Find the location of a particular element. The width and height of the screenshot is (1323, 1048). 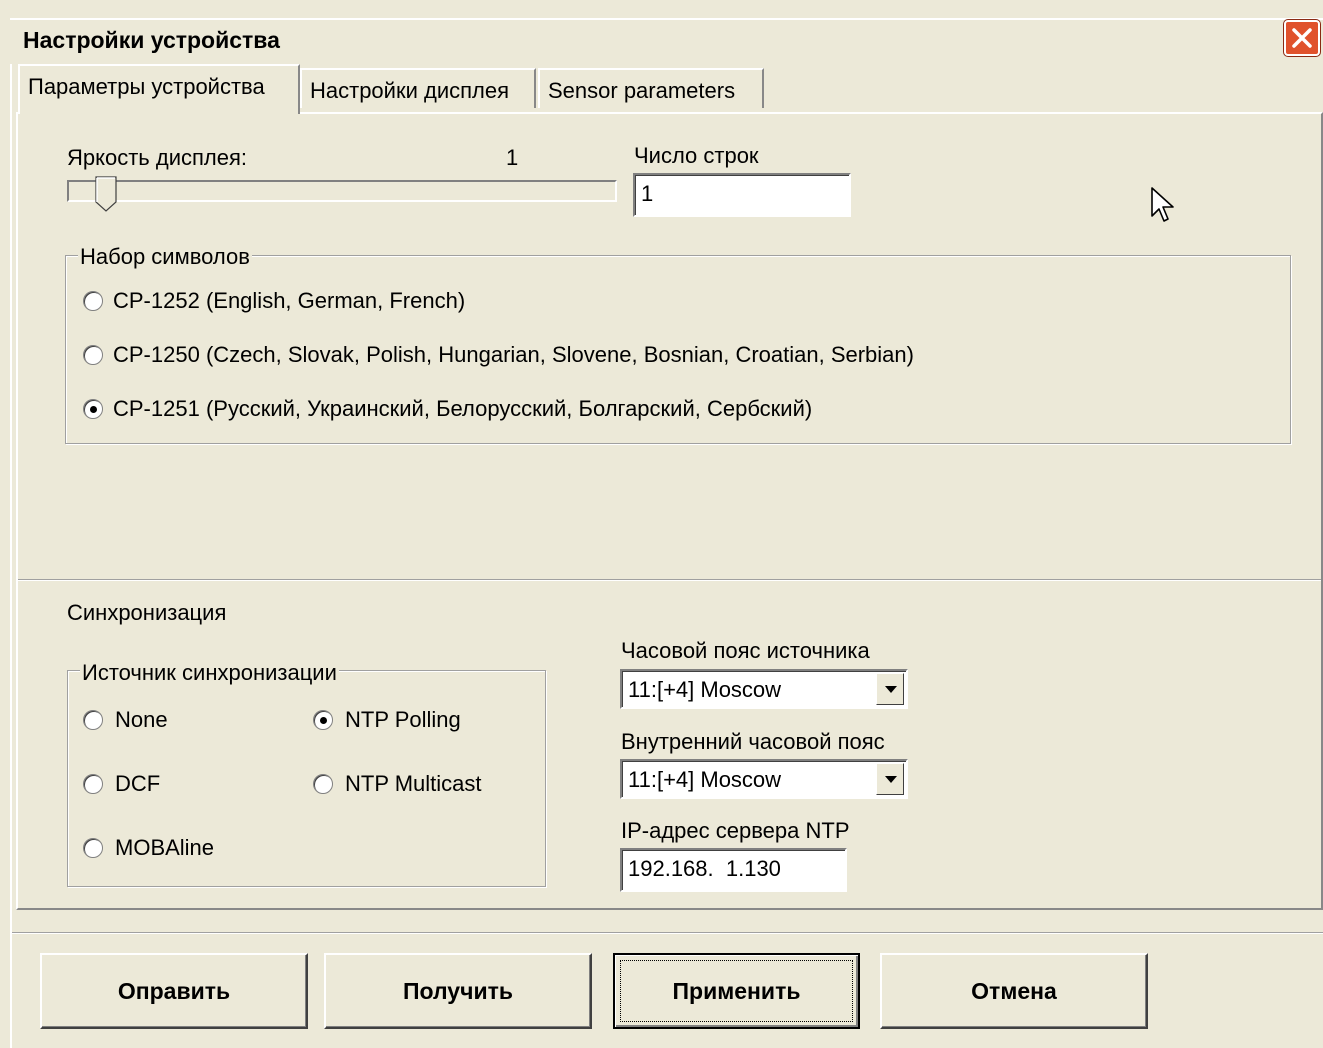

send-button: Оправить is located at coordinates (174, 991).